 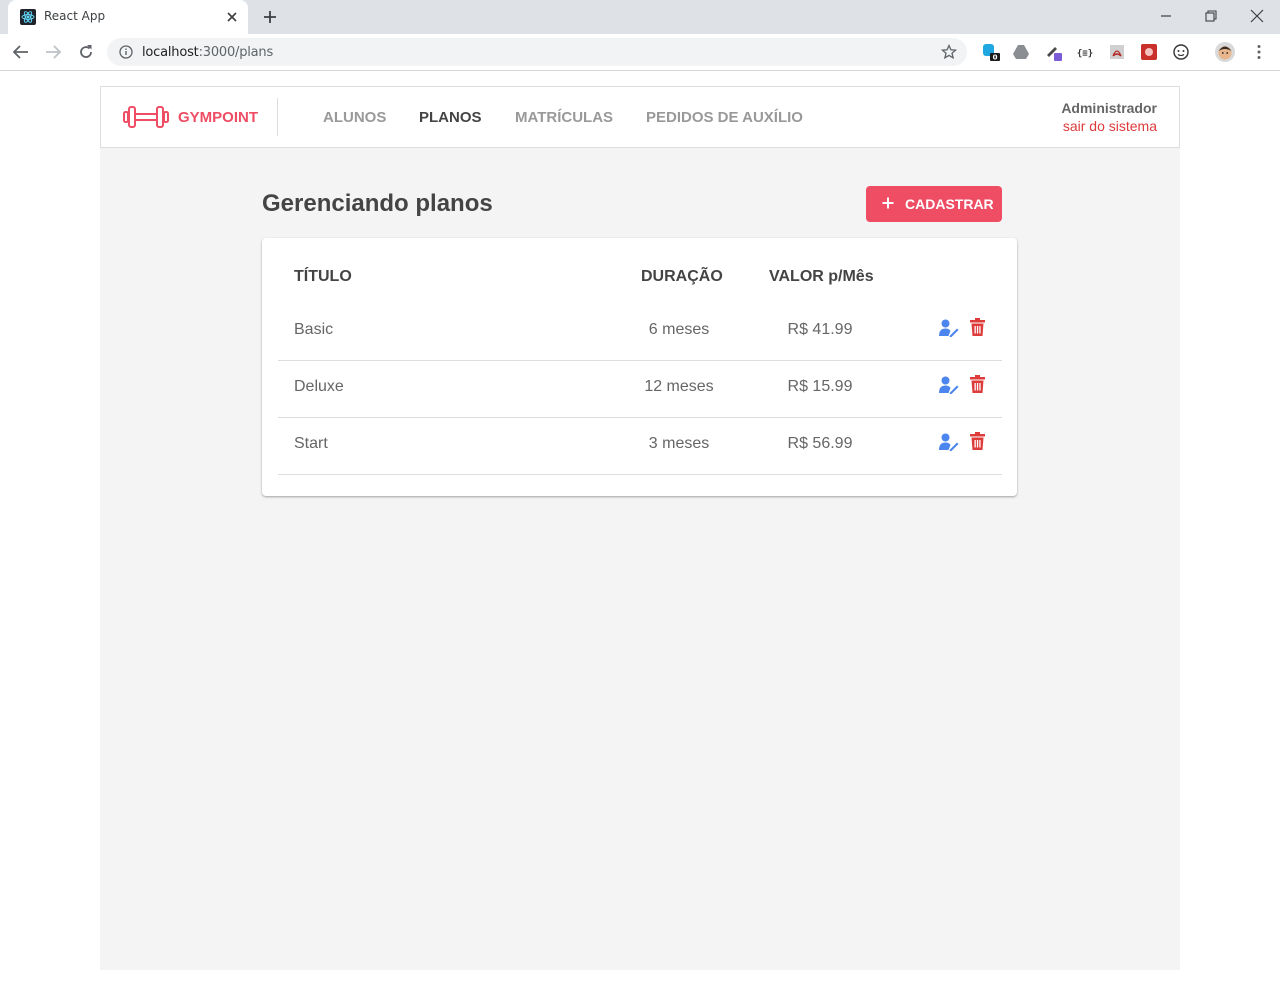 I want to click on profile-avatar-icon, so click(x=1225, y=52).